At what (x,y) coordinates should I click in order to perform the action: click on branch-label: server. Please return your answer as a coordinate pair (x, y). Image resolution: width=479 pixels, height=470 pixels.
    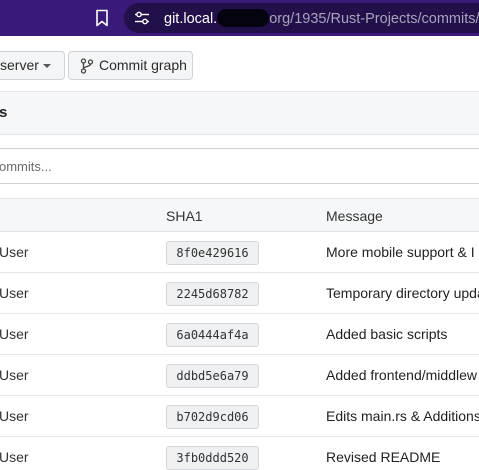
    Looking at the image, I should click on (19, 65).